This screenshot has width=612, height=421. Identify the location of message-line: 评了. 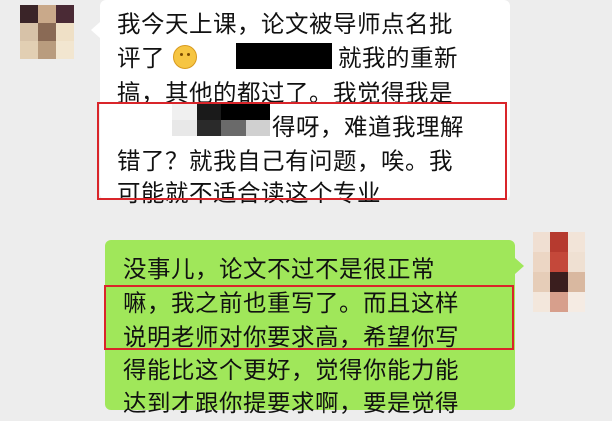
(157, 58).